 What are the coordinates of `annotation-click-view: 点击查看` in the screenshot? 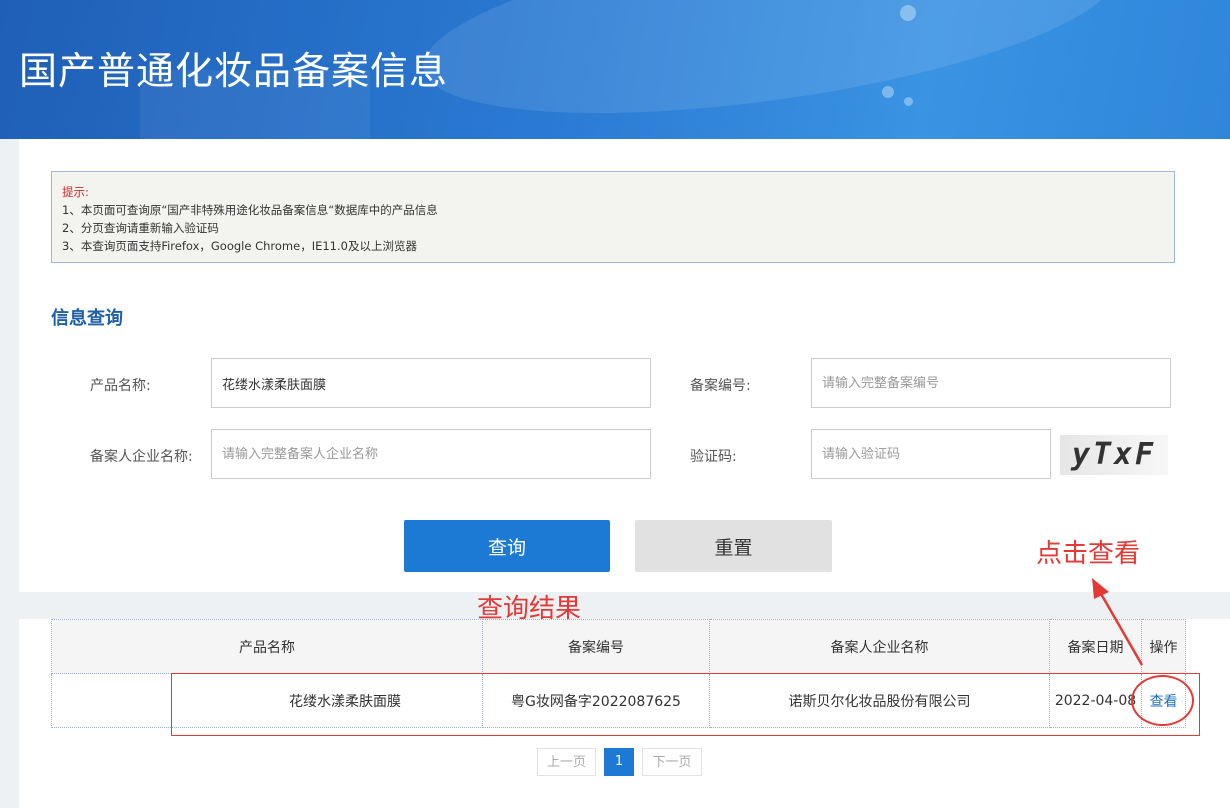 It's located at (1088, 554).